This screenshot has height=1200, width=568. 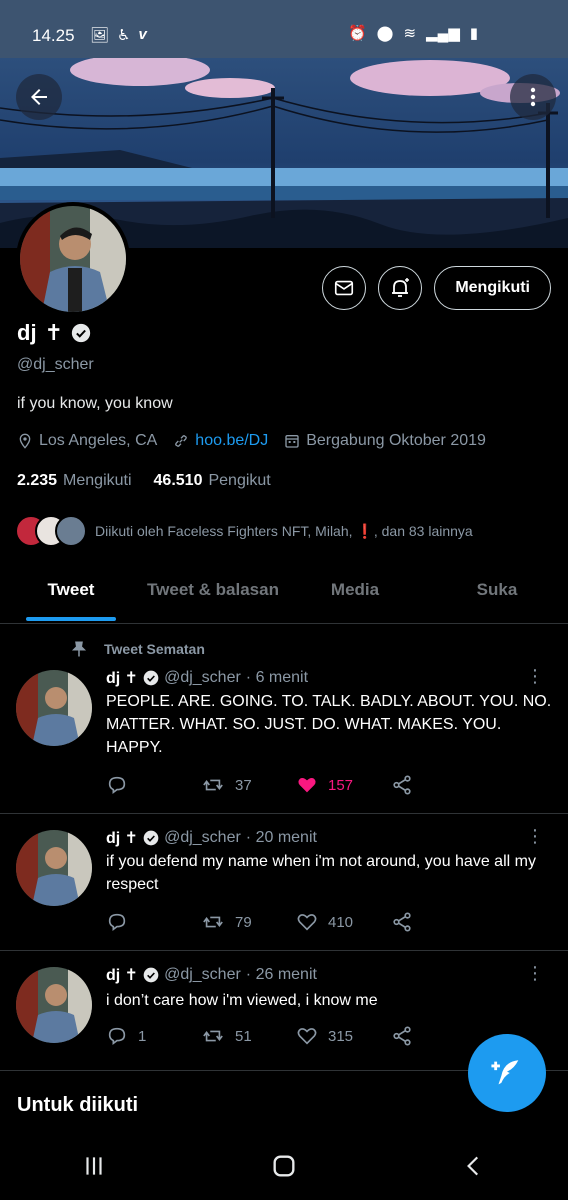 I want to click on vertical-dots-icon, so click(x=533, y=97).